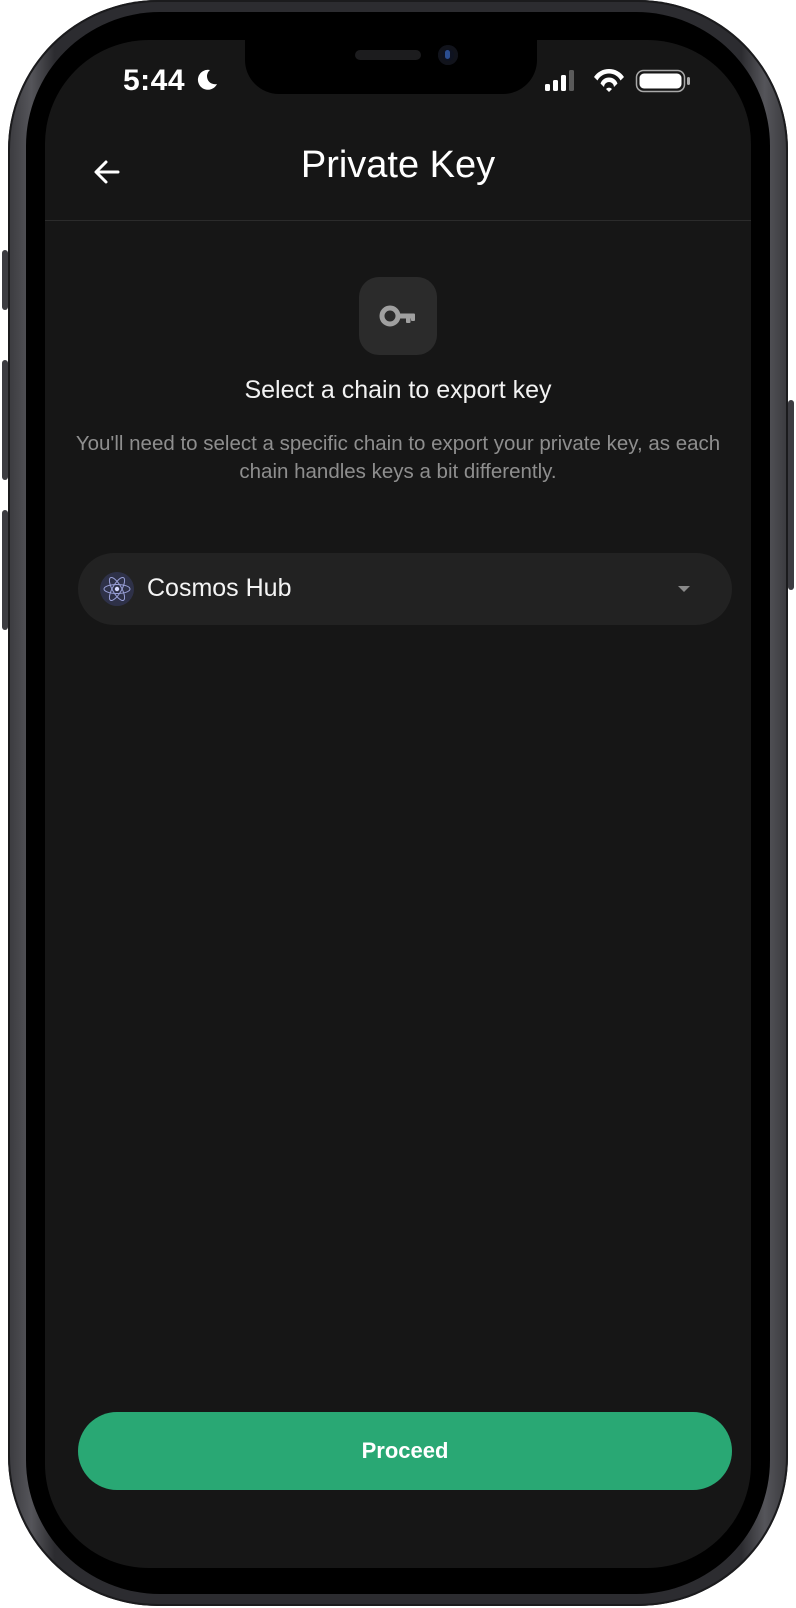 The image size is (796, 1608). I want to click on cellular-signal-icon, so click(559, 80).